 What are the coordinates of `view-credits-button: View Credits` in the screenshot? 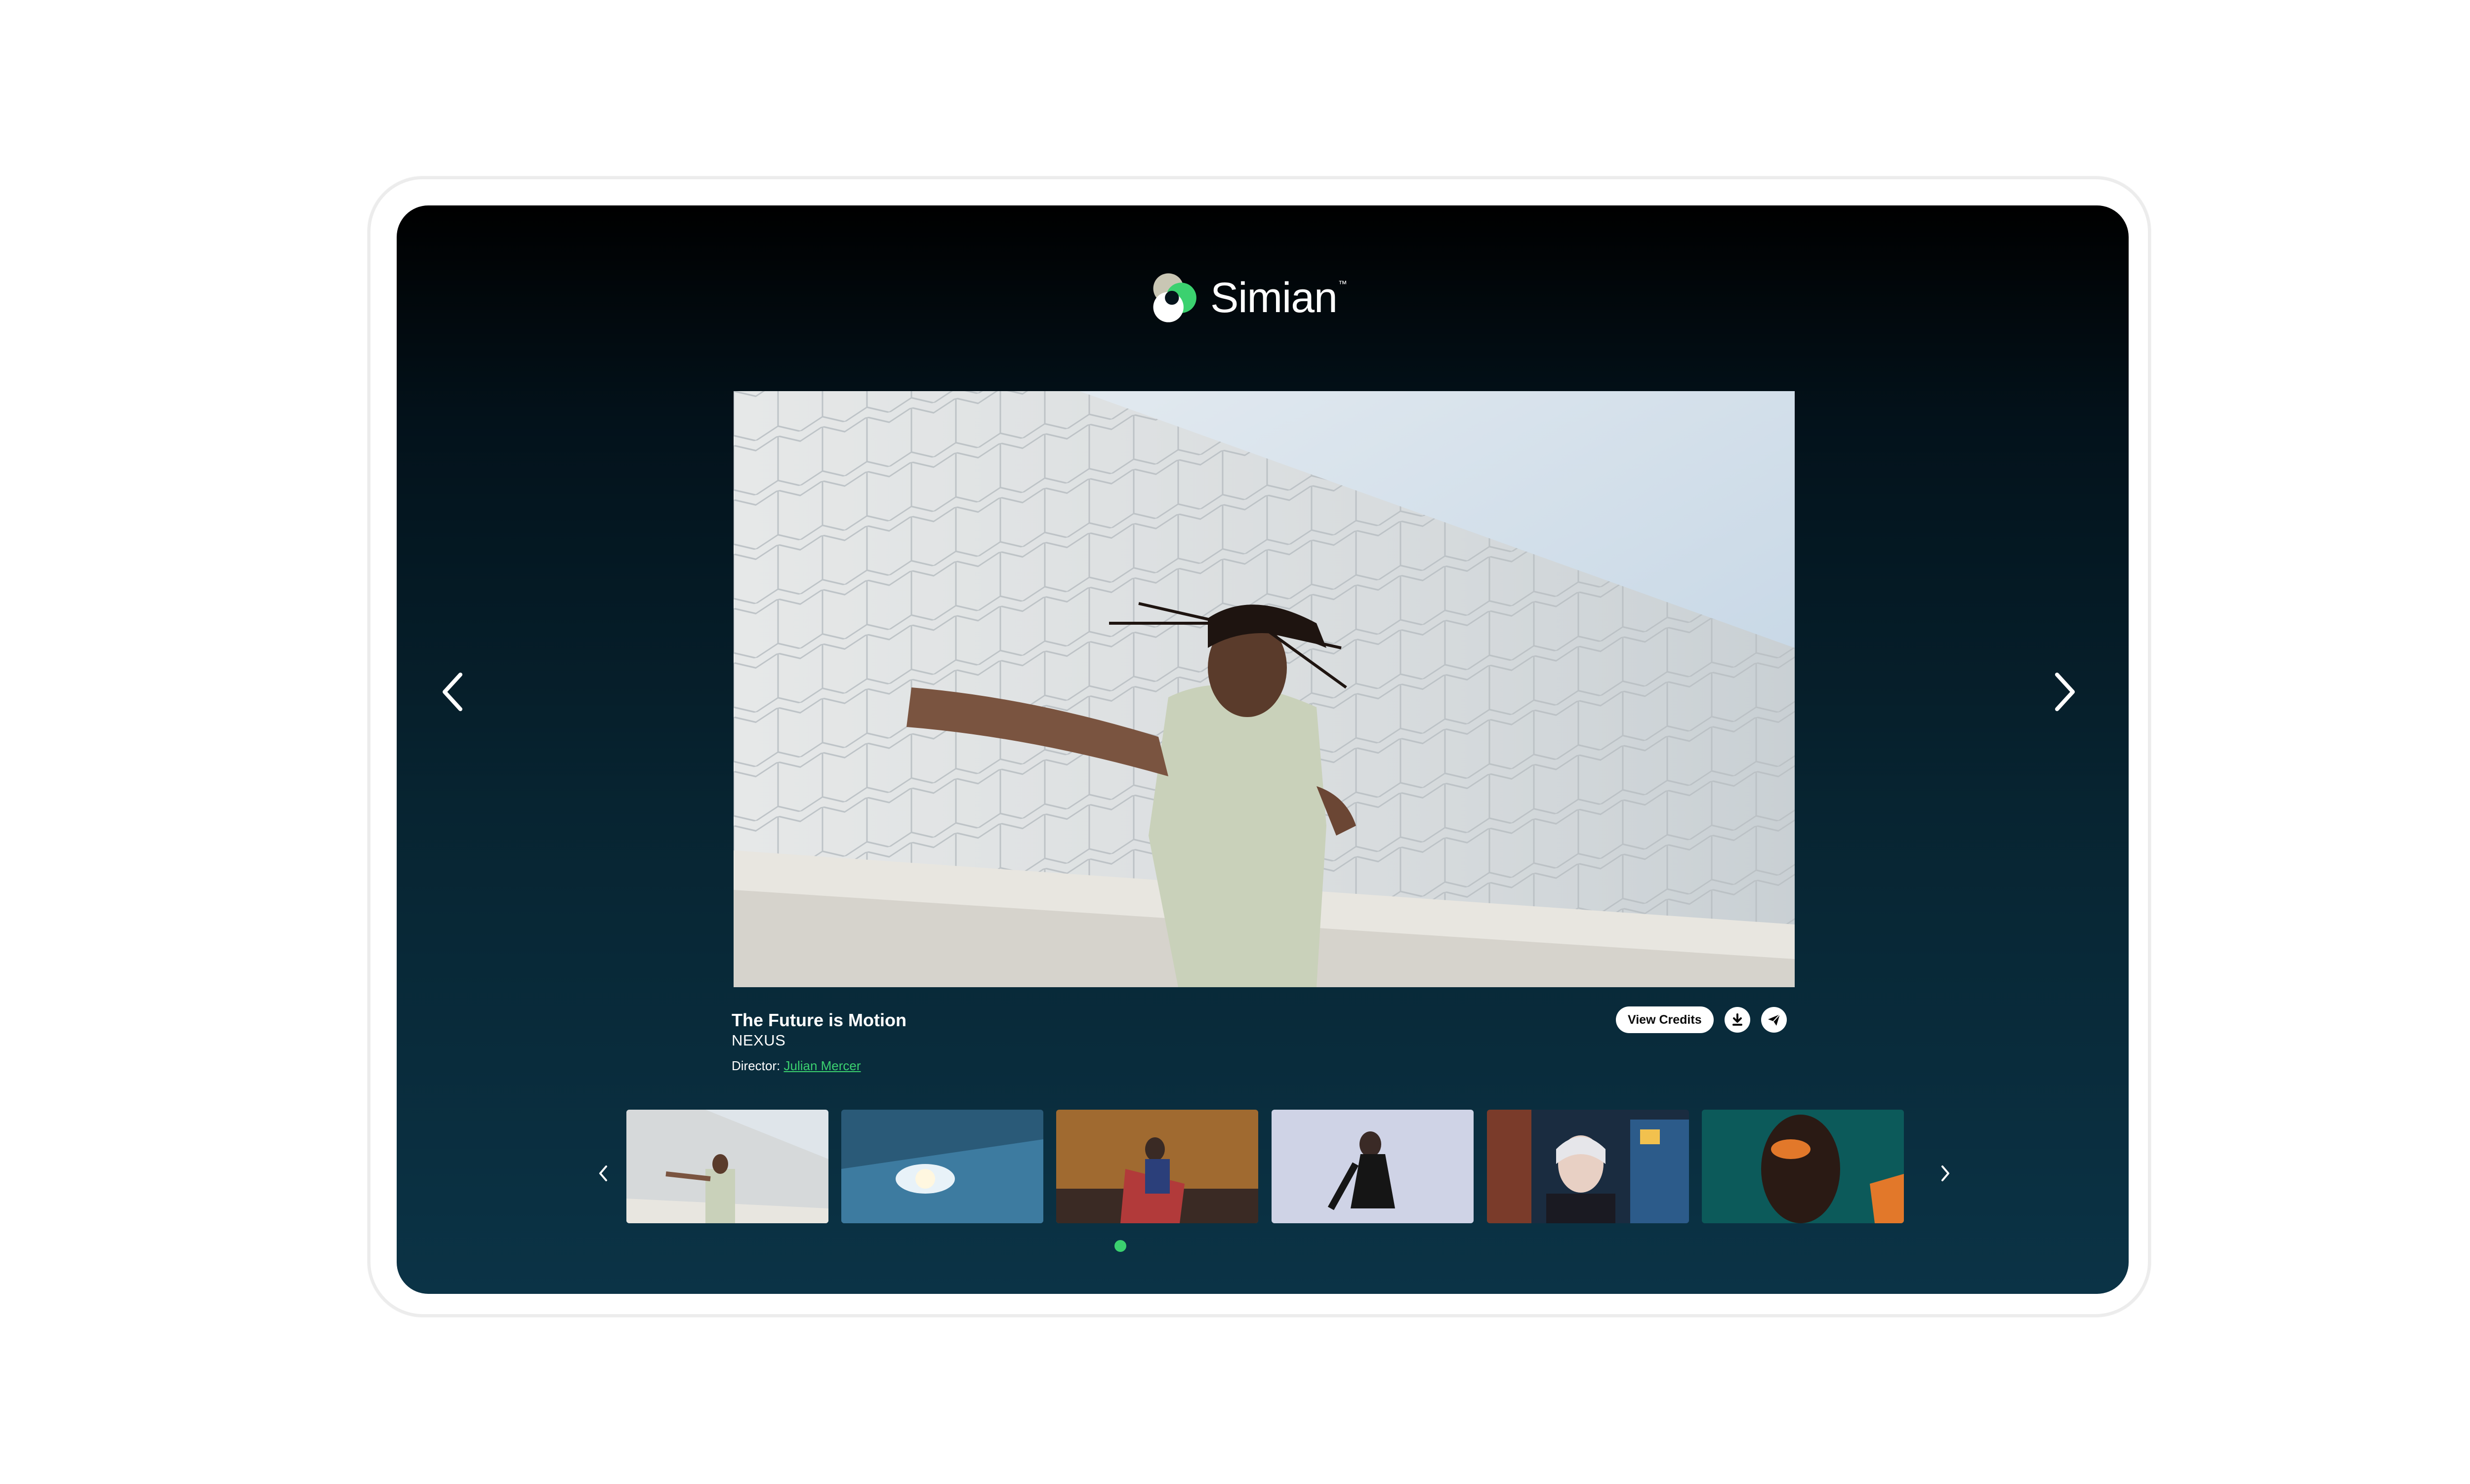 It's located at (1665, 1020).